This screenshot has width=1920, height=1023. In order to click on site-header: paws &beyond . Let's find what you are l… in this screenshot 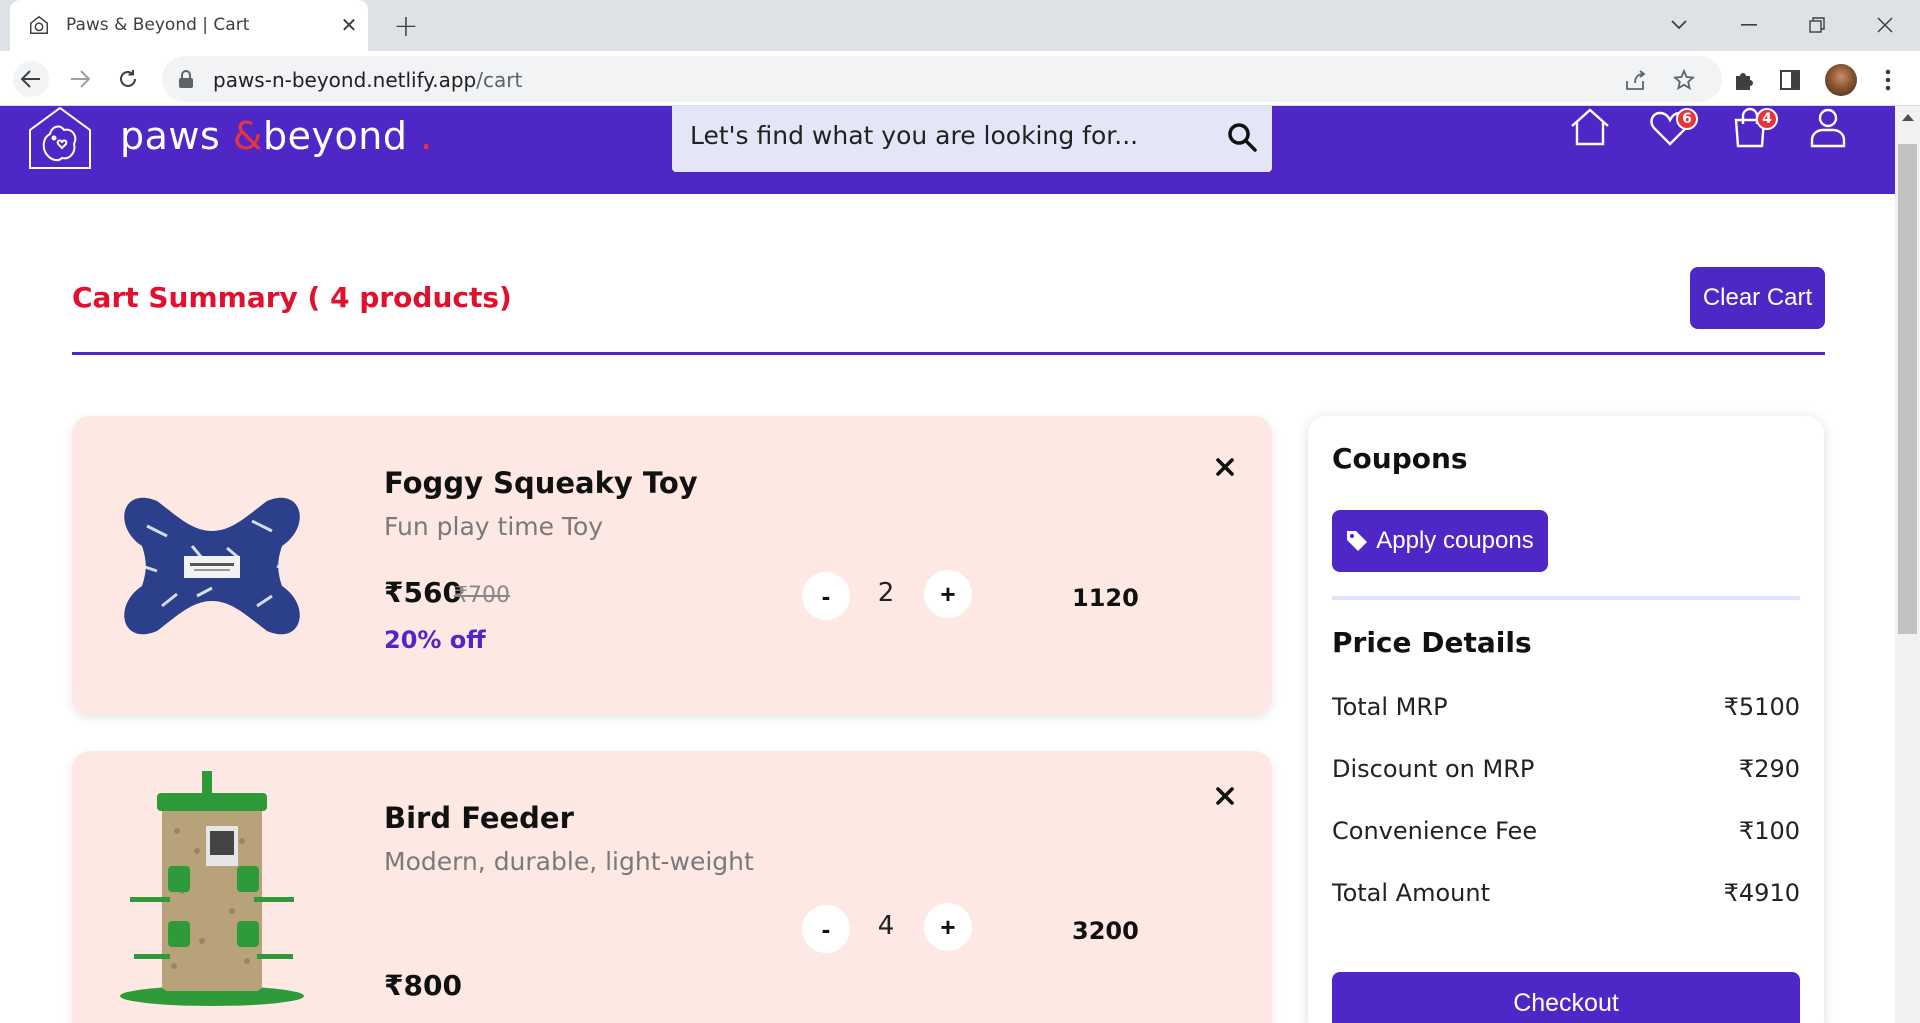, I will do `click(947, 150)`.